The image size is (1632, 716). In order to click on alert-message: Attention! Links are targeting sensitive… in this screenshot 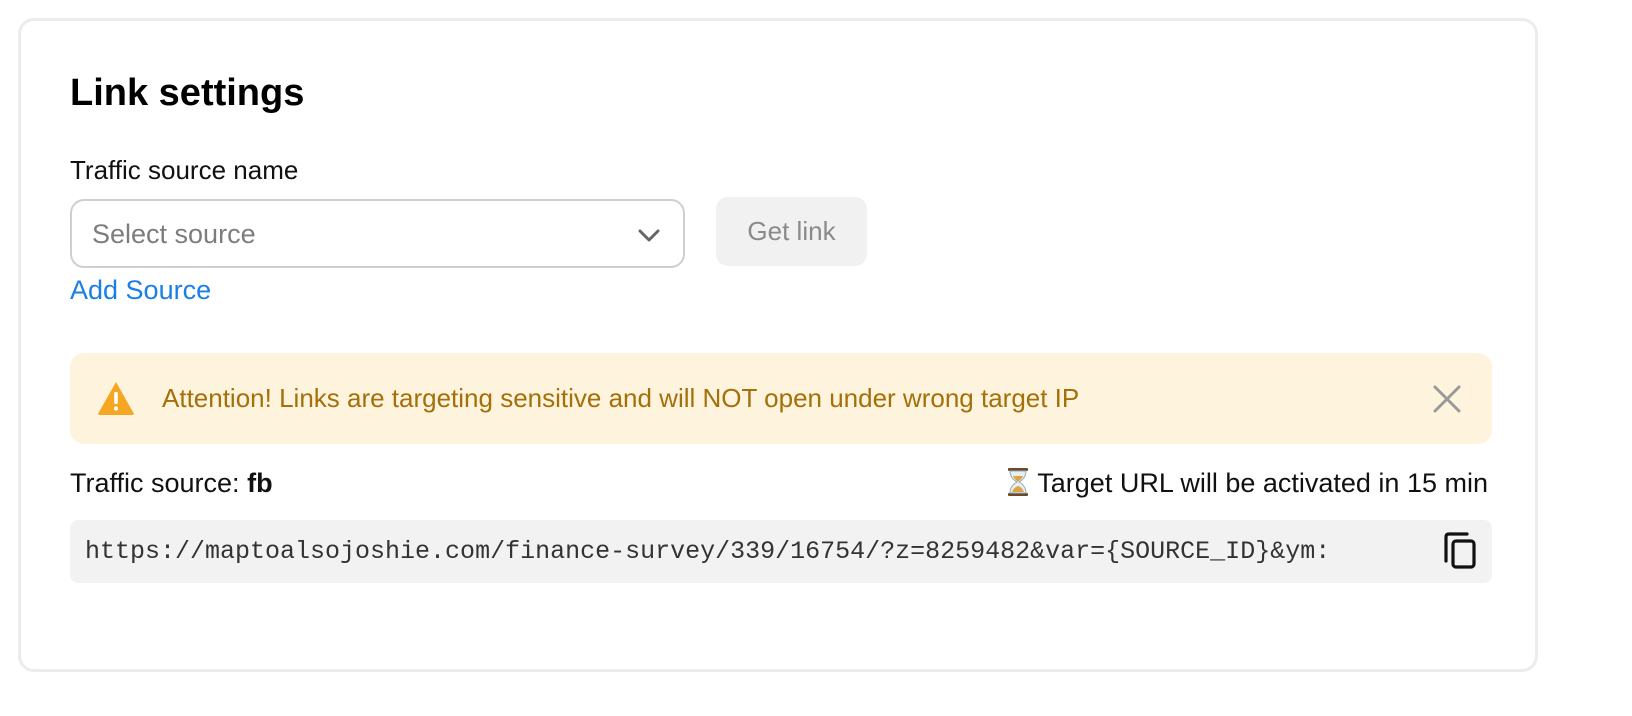, I will do `click(621, 398)`.